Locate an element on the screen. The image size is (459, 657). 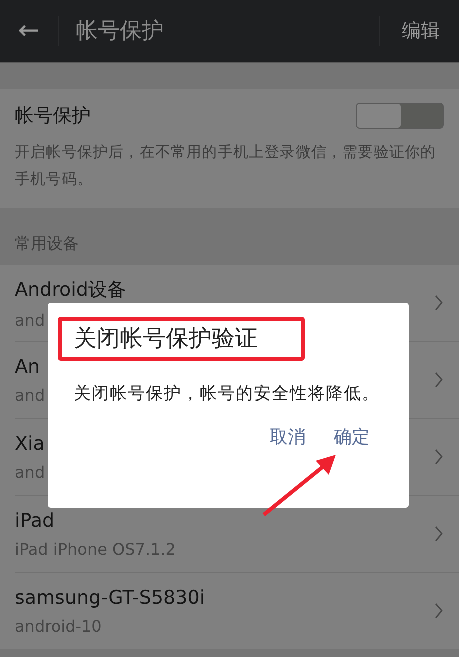
toggle-switch is located at coordinates (400, 116).